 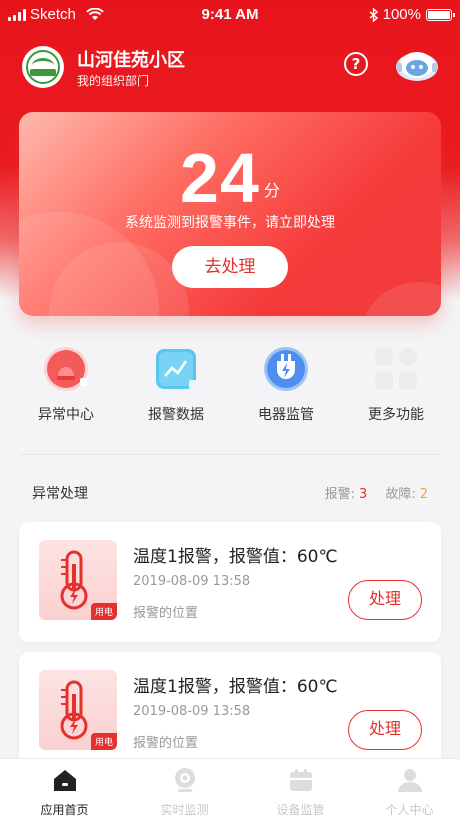 What do you see at coordinates (340, 494) in the screenshot?
I see `alarm-count-label: 报警:` at bounding box center [340, 494].